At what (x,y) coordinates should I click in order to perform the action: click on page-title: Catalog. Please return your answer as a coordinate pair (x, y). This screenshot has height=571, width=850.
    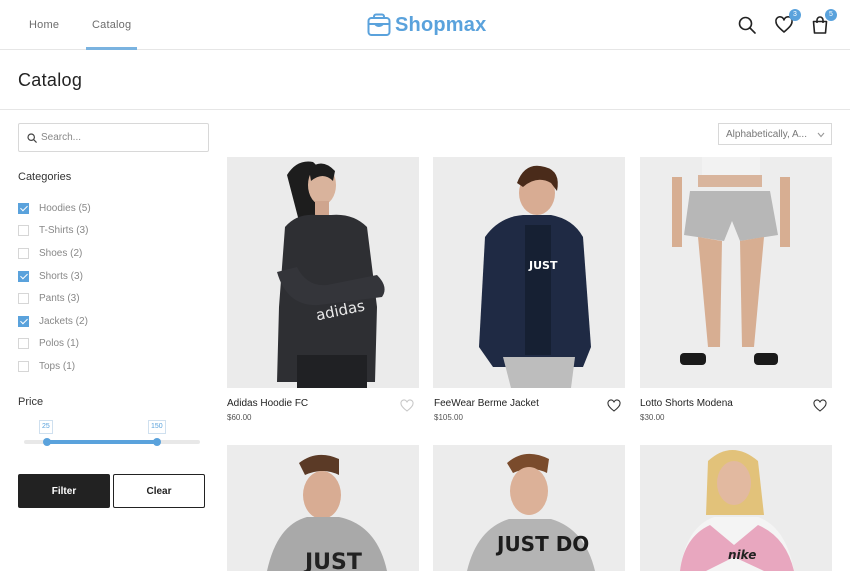
    Looking at the image, I should click on (50, 80).